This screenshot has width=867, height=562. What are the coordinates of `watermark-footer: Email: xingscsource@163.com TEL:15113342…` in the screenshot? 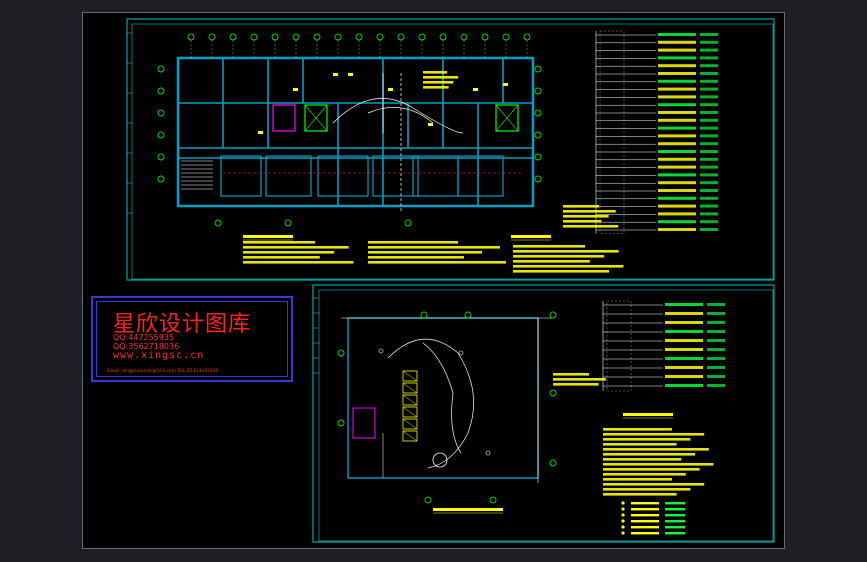 It's located at (163, 371).